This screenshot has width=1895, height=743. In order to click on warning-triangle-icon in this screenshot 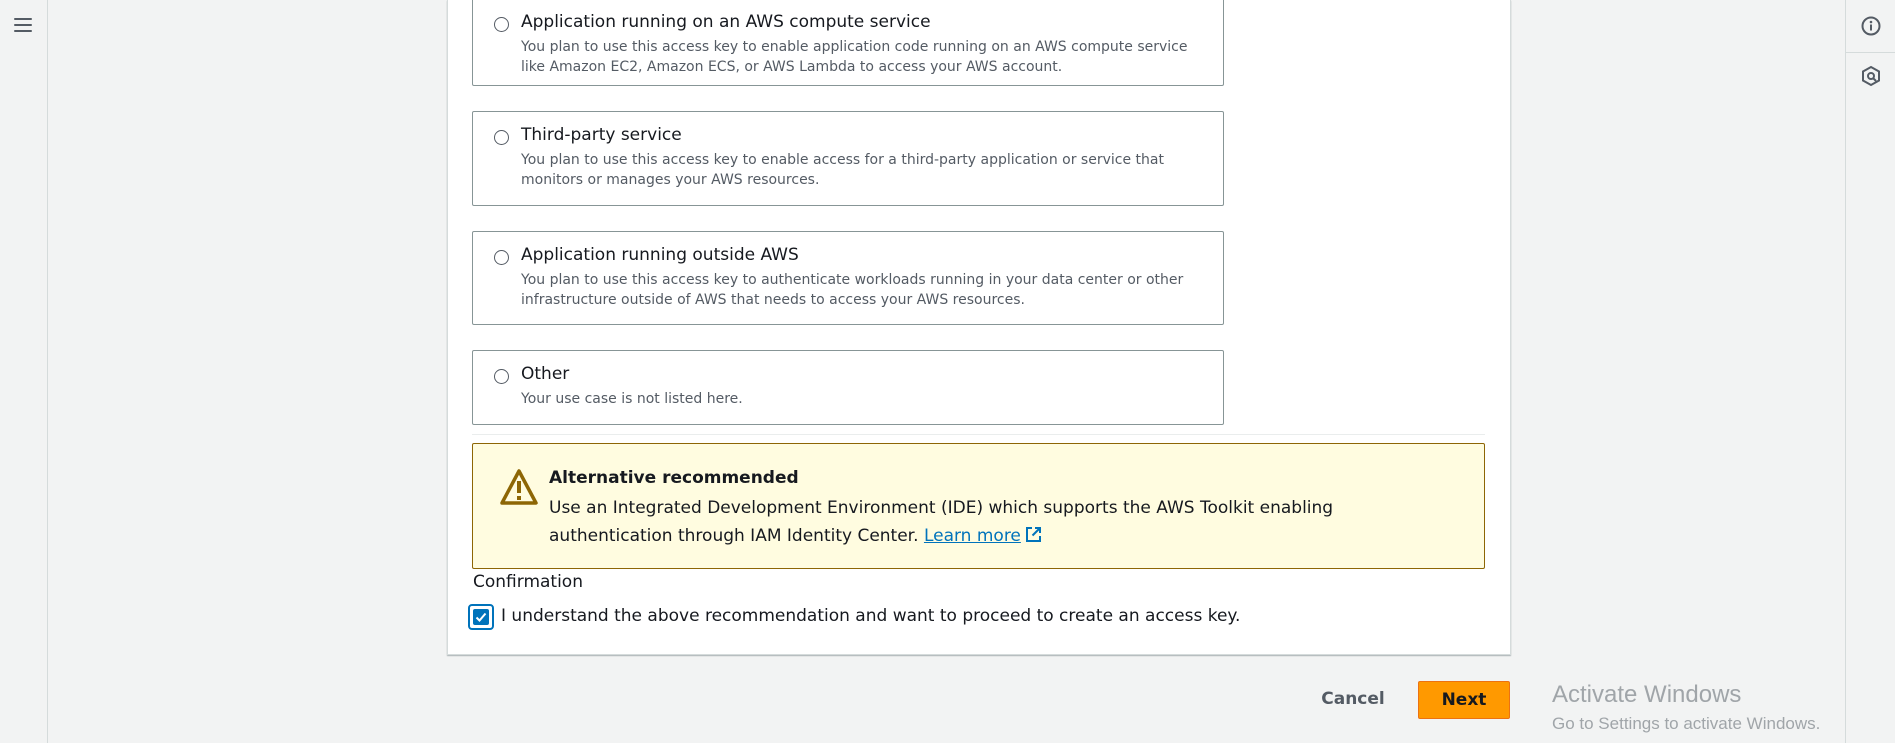, I will do `click(519, 487)`.